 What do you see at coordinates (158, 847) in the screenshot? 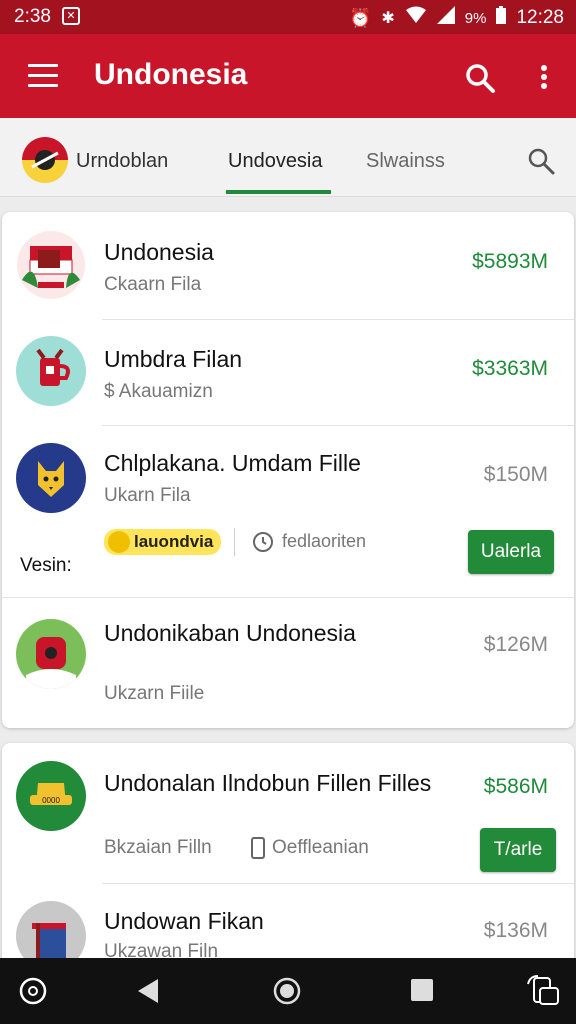
I see `item-subtitle: Bkzaian Filln` at bounding box center [158, 847].